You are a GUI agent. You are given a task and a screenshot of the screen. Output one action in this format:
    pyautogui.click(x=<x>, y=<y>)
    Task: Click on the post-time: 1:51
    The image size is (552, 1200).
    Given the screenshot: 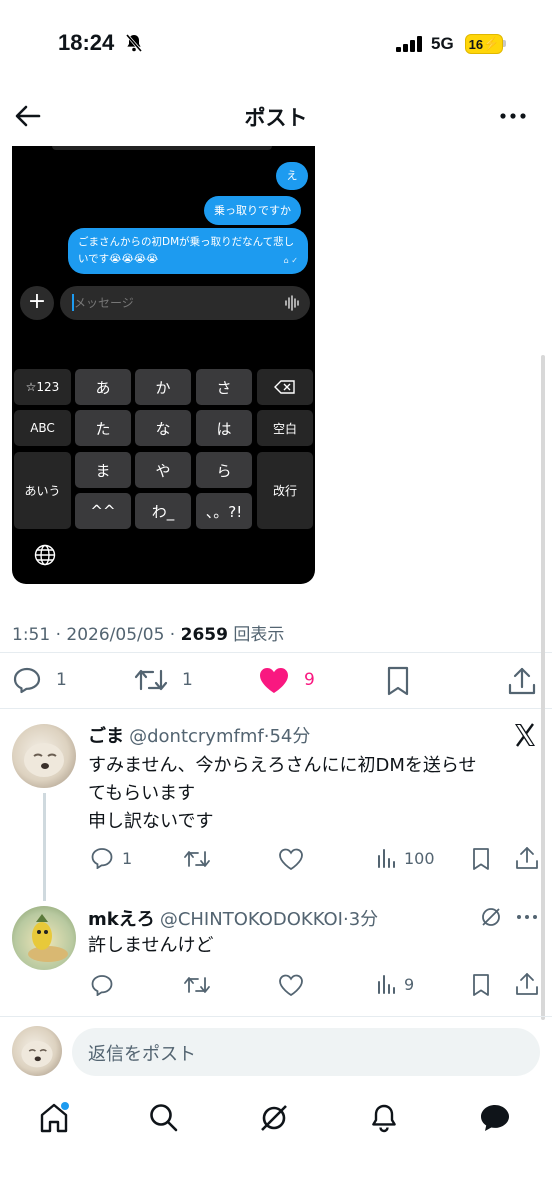 What is the action you would take?
    pyautogui.click(x=31, y=635)
    